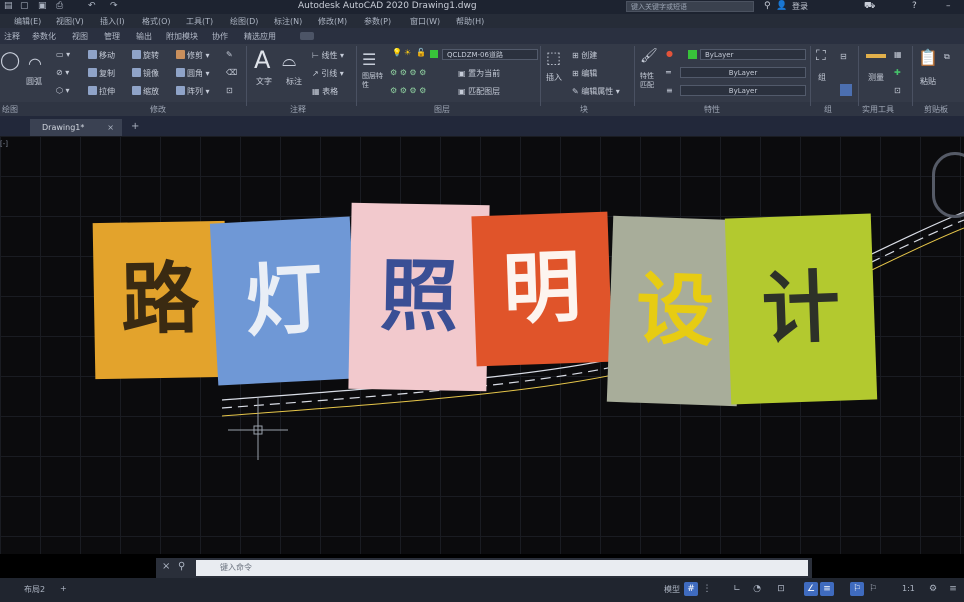  I want to click on add-layout-icon: +, so click(63, 588).